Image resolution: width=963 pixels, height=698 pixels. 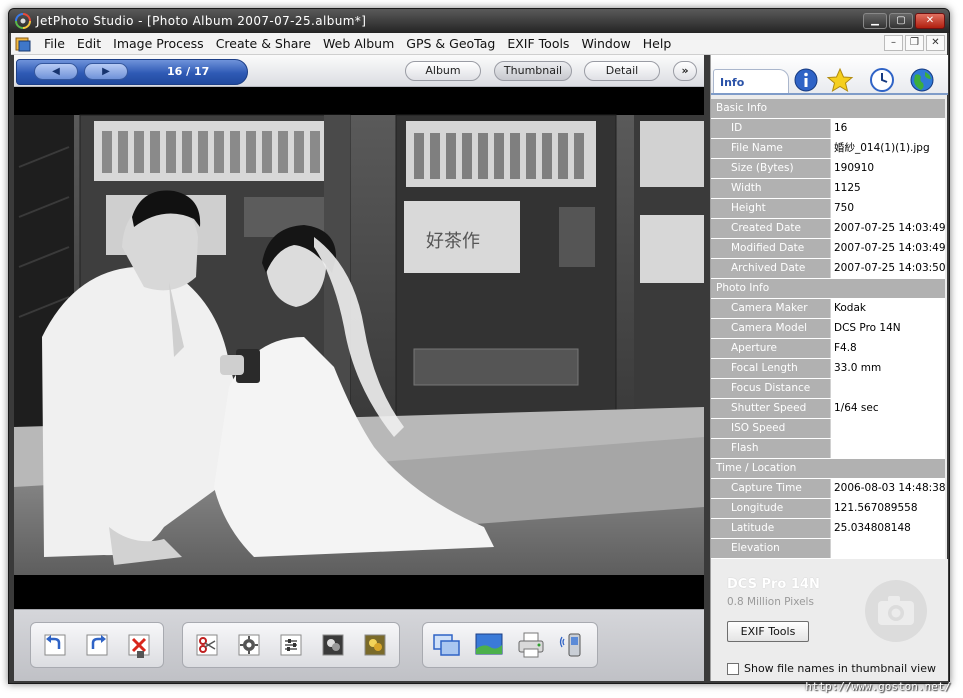 I want to click on close-button: ✕, so click(x=930, y=21).